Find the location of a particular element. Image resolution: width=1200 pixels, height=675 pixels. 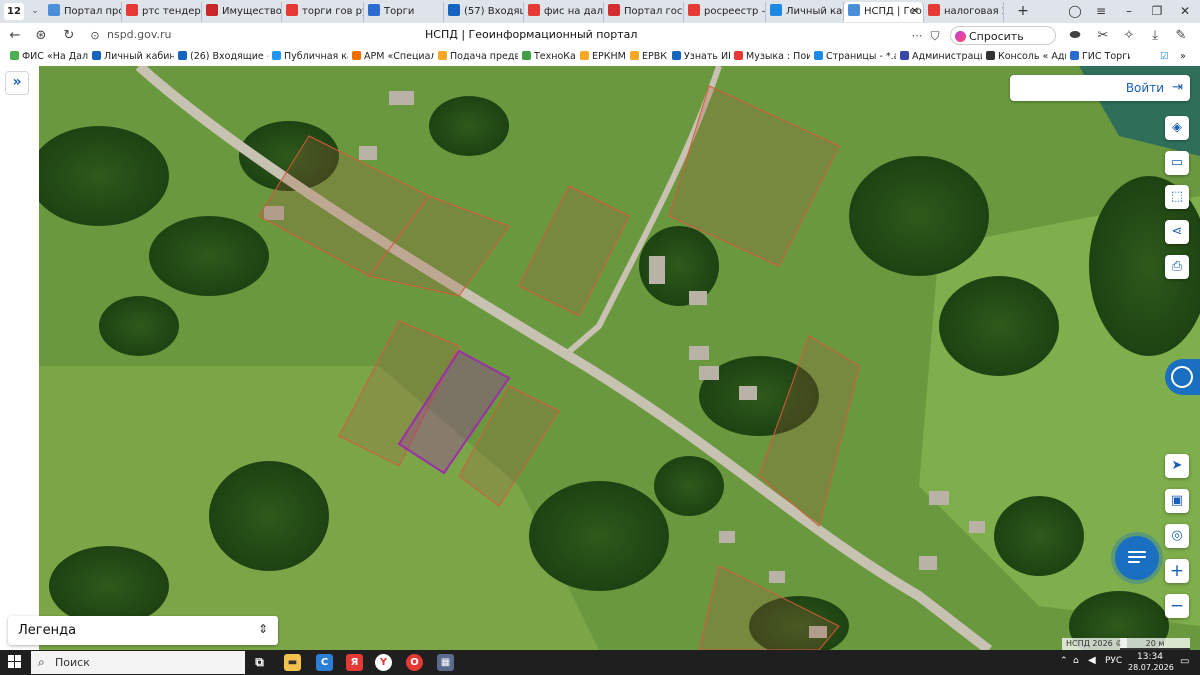

shield-protect-icon: ⊛ is located at coordinates (41, 36).